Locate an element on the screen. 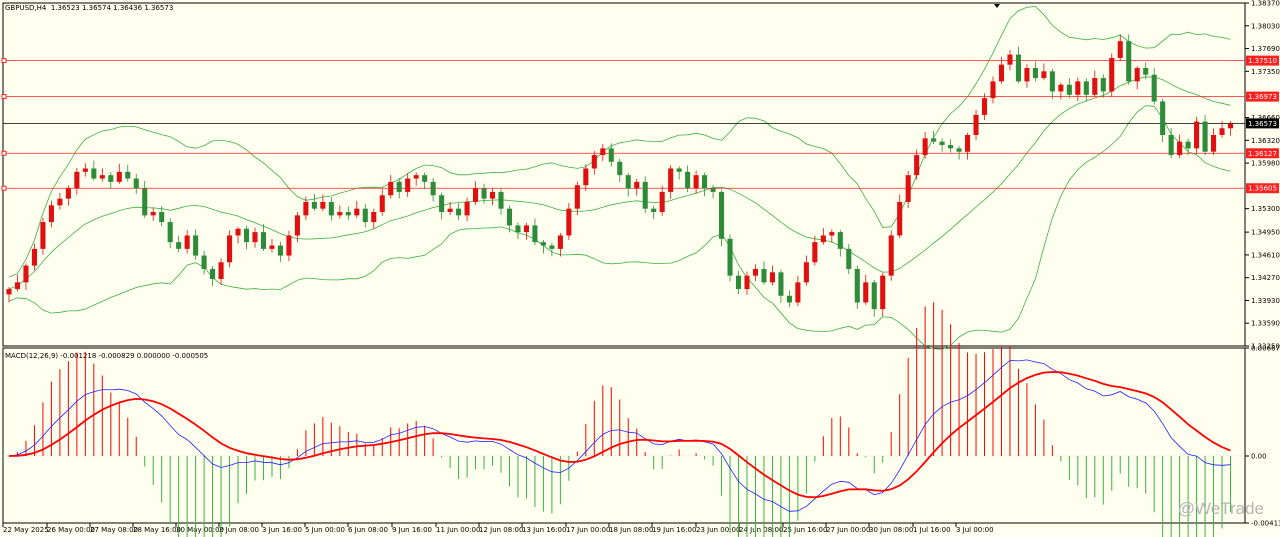  time-tick-label: 2 Jun 08:00 is located at coordinates (239, 530).